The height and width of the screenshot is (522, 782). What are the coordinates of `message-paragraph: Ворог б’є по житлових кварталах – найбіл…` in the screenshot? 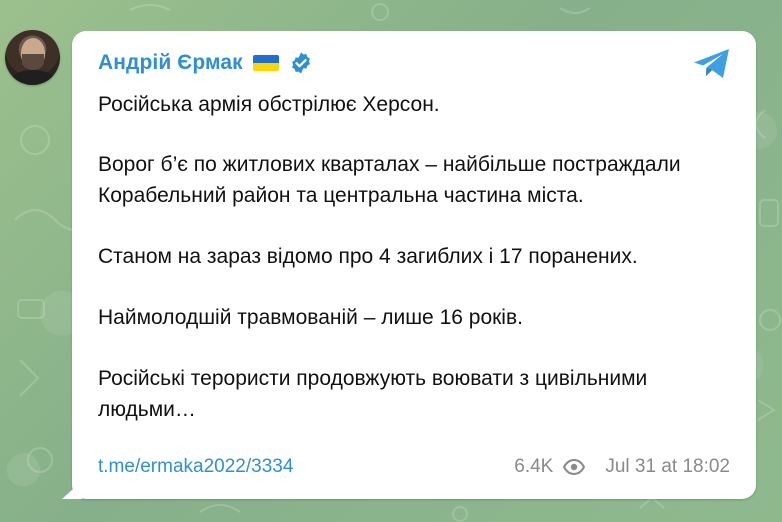 It's located at (389, 180).